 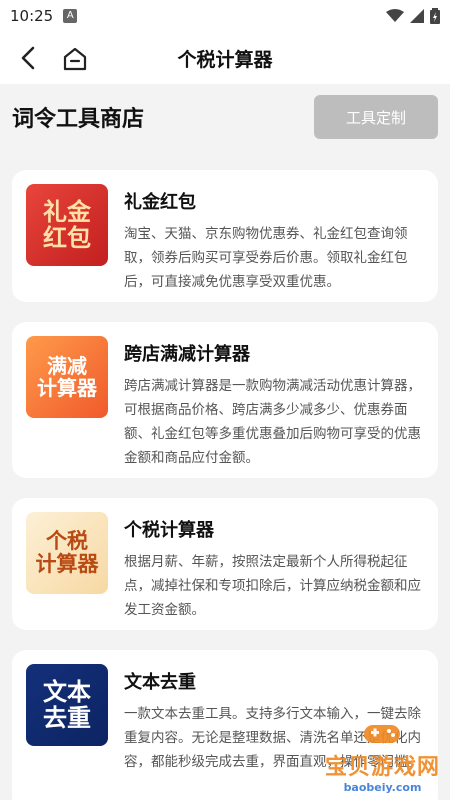 I want to click on text-dedupe-icon: 文本 去重, so click(x=67, y=705).